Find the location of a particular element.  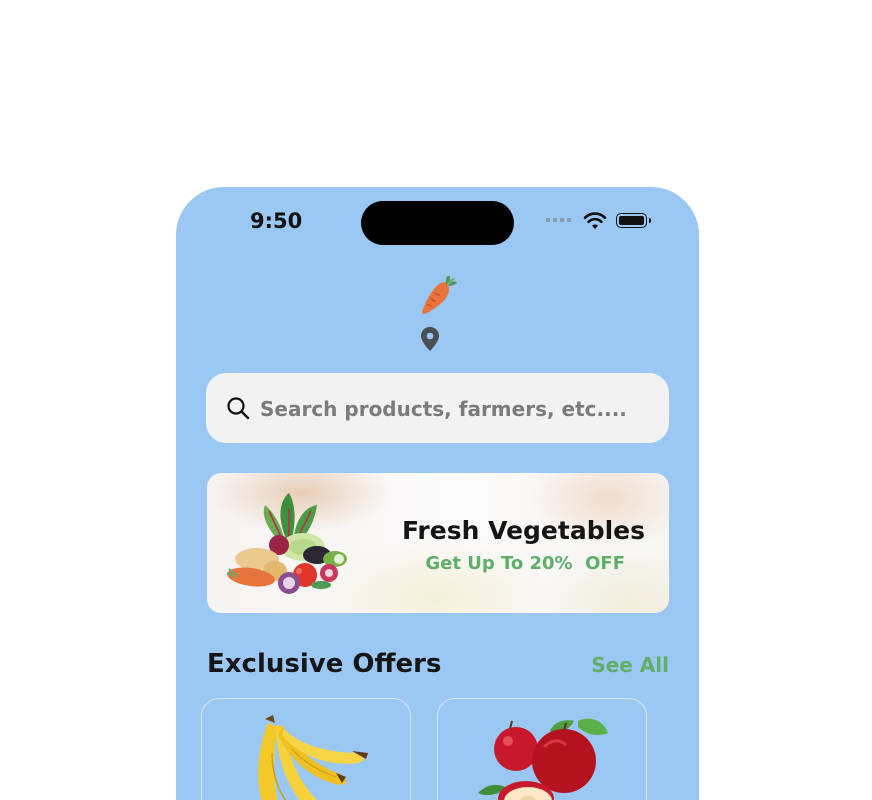

banner-subtitle: Get Up To 20% OFF is located at coordinates (525, 563).